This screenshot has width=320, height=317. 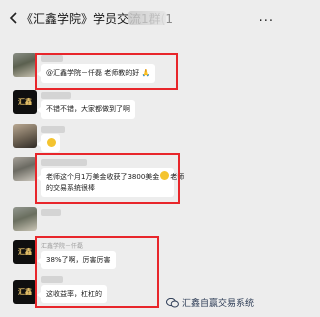 I want to click on watermark: 汇鑫自赢交易系统, so click(x=210, y=302).